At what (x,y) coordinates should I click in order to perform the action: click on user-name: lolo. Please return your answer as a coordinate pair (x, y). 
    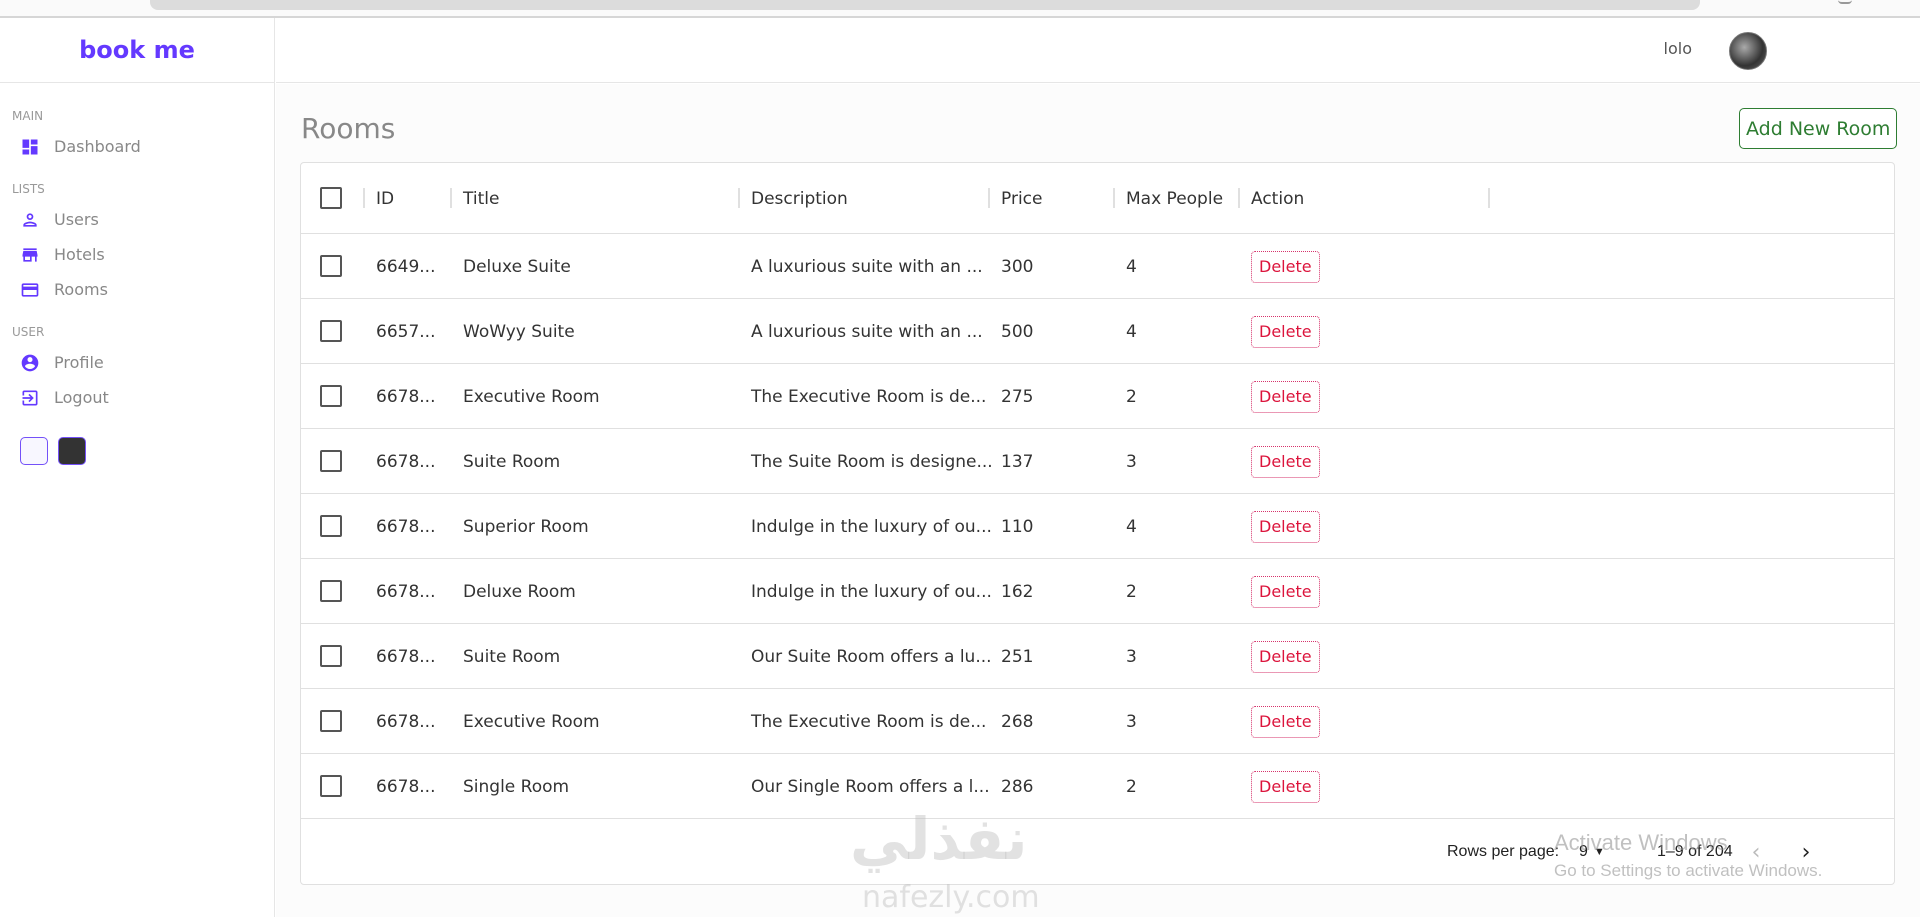
    Looking at the image, I should click on (1677, 48).